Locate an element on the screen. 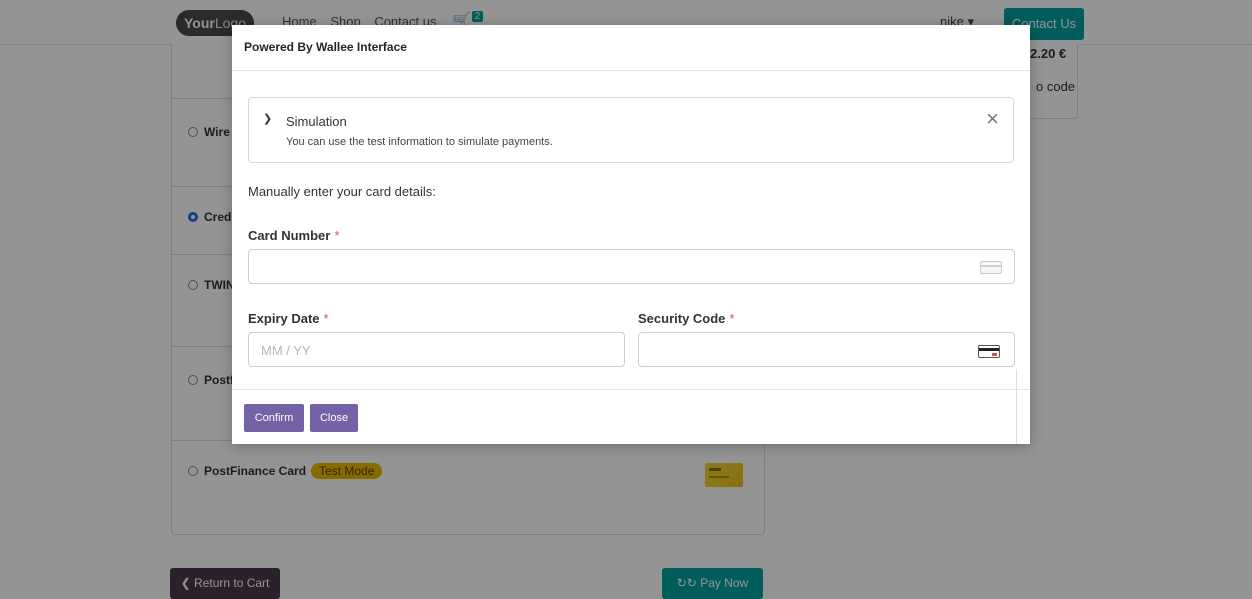  credit-card-icon is located at coordinates (991, 267).